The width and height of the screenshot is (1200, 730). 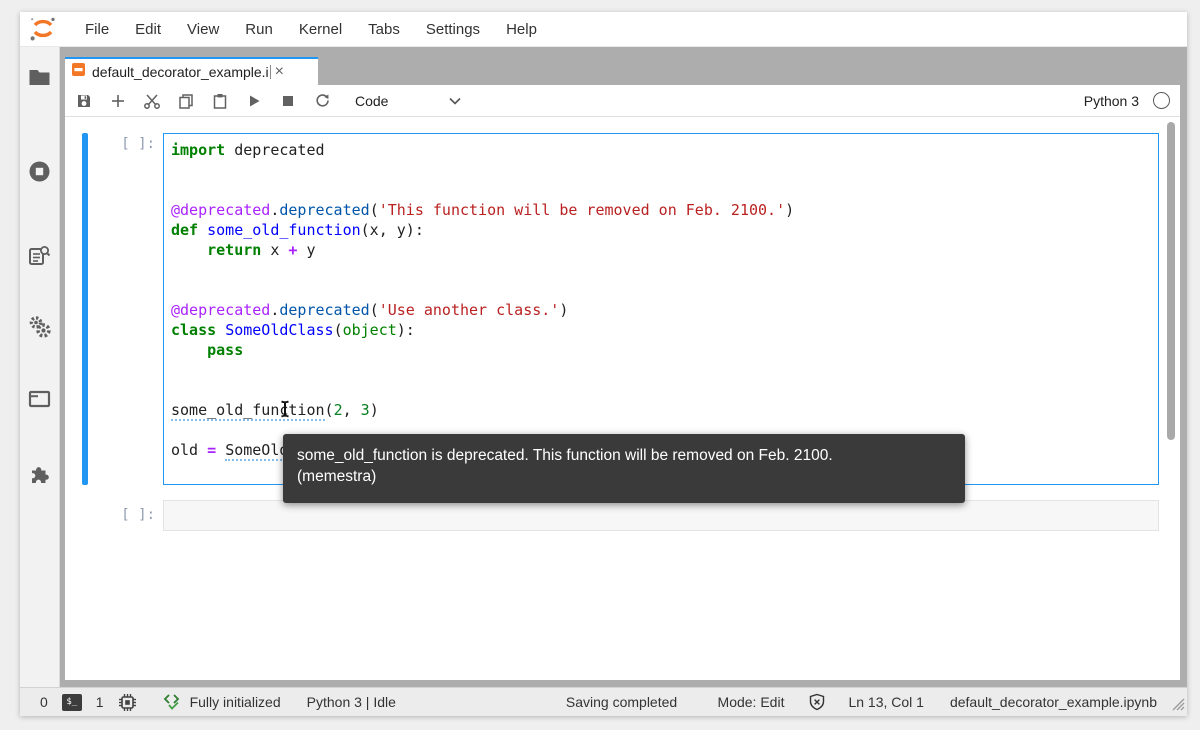 I want to click on cell-input-prompt-2: [ ]:, so click(x=138, y=515).